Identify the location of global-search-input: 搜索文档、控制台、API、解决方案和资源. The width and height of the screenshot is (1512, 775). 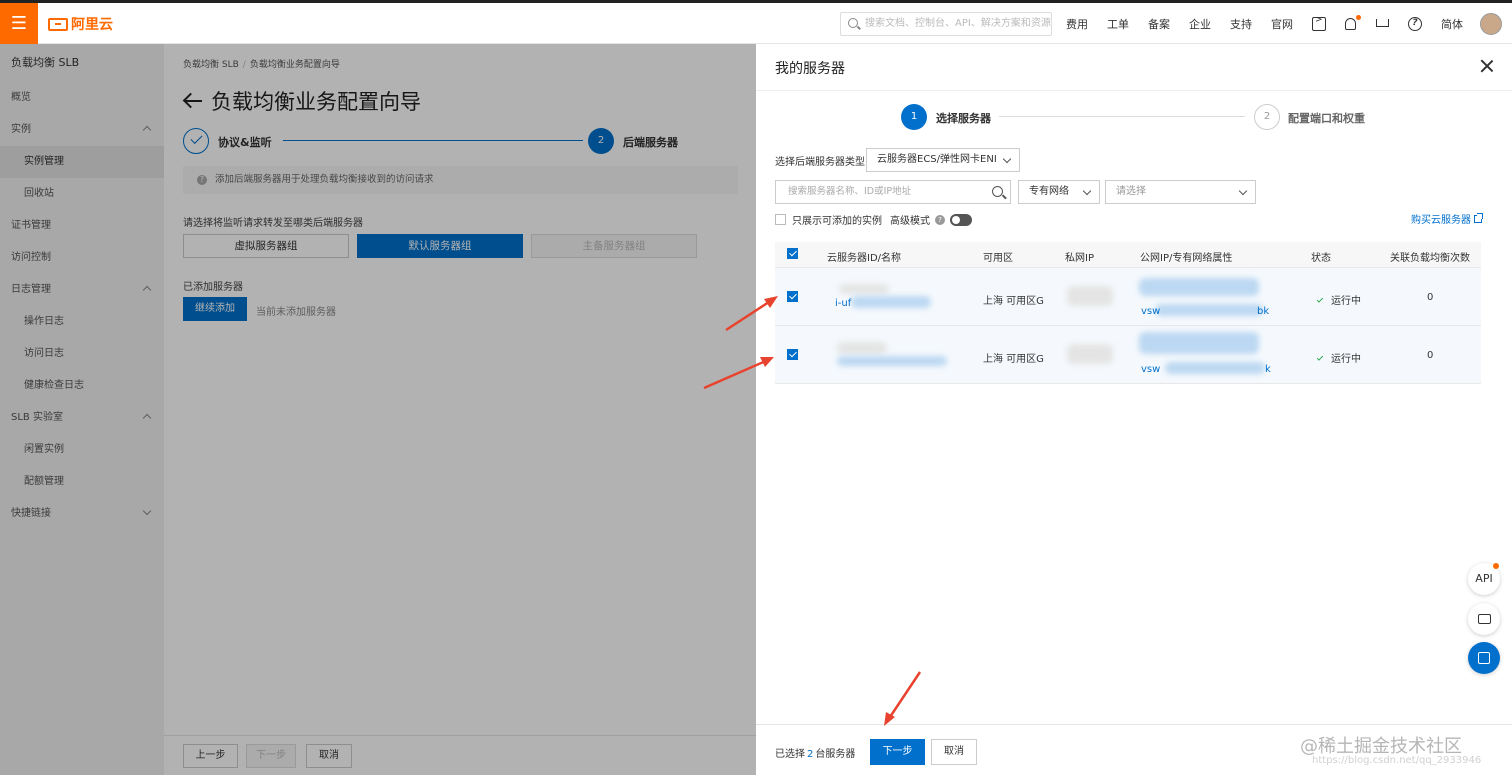
(946, 24).